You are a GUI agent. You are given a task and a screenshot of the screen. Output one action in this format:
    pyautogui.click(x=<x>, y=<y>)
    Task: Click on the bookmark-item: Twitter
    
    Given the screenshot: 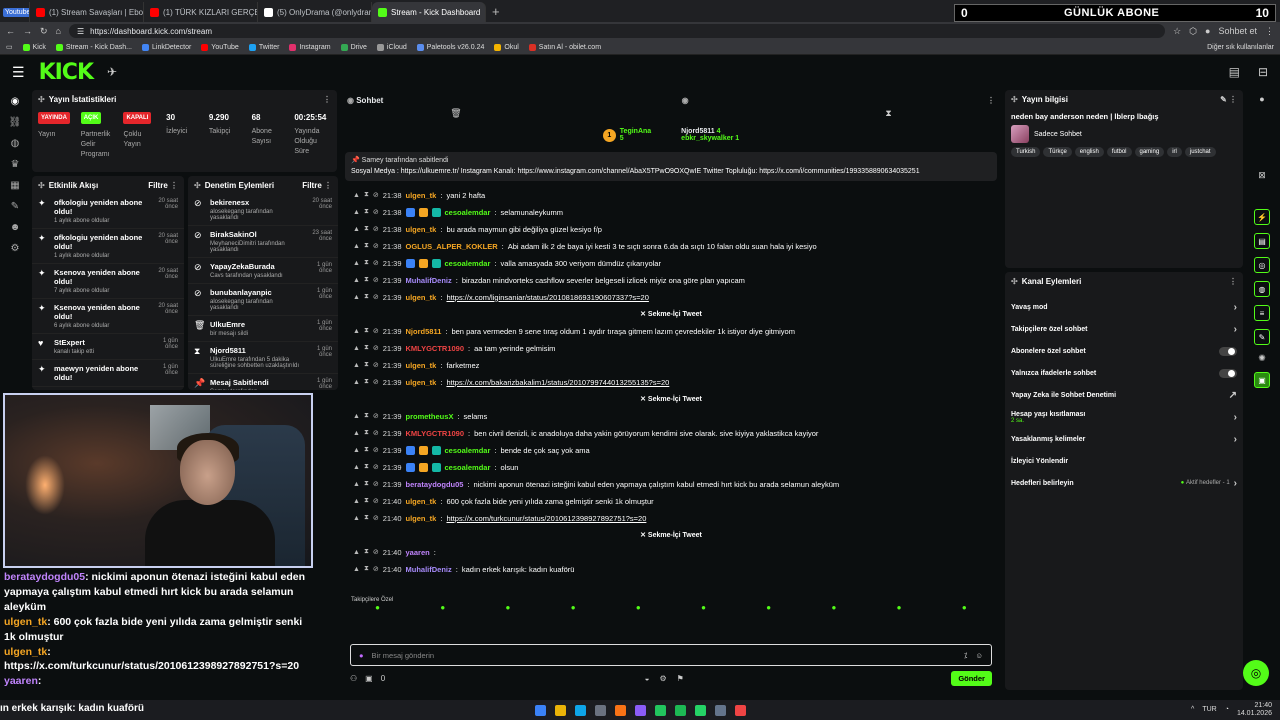 What is the action you would take?
    pyautogui.click(x=263, y=47)
    